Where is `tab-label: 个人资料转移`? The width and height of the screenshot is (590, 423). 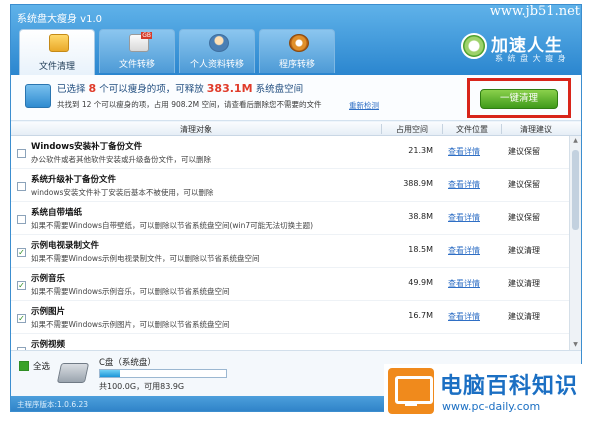
tab-label: 个人资料转移 is located at coordinates (216, 65).